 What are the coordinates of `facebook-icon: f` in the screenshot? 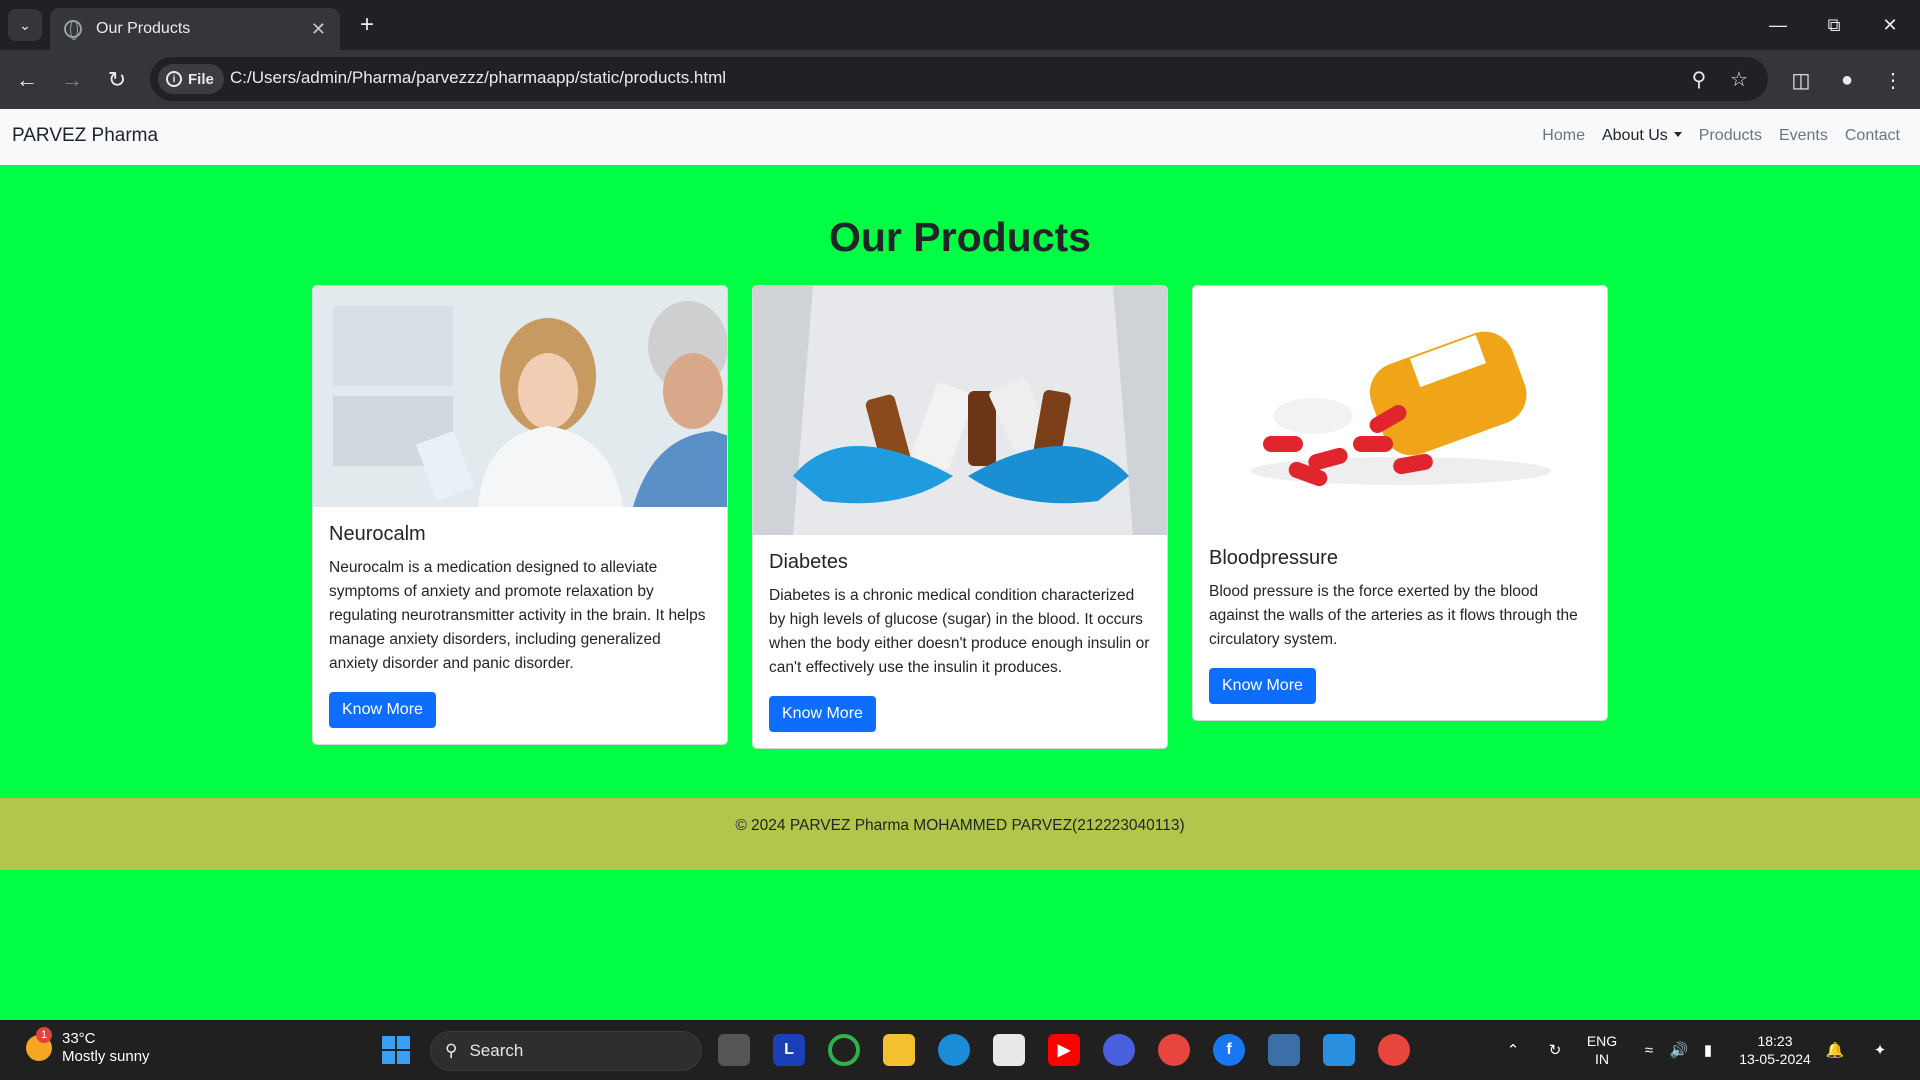 It's located at (1229, 1050).